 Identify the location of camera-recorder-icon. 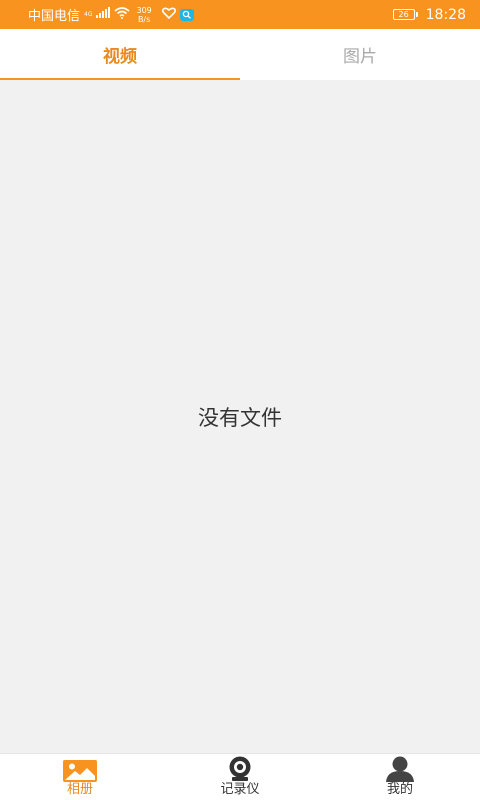
(240, 769).